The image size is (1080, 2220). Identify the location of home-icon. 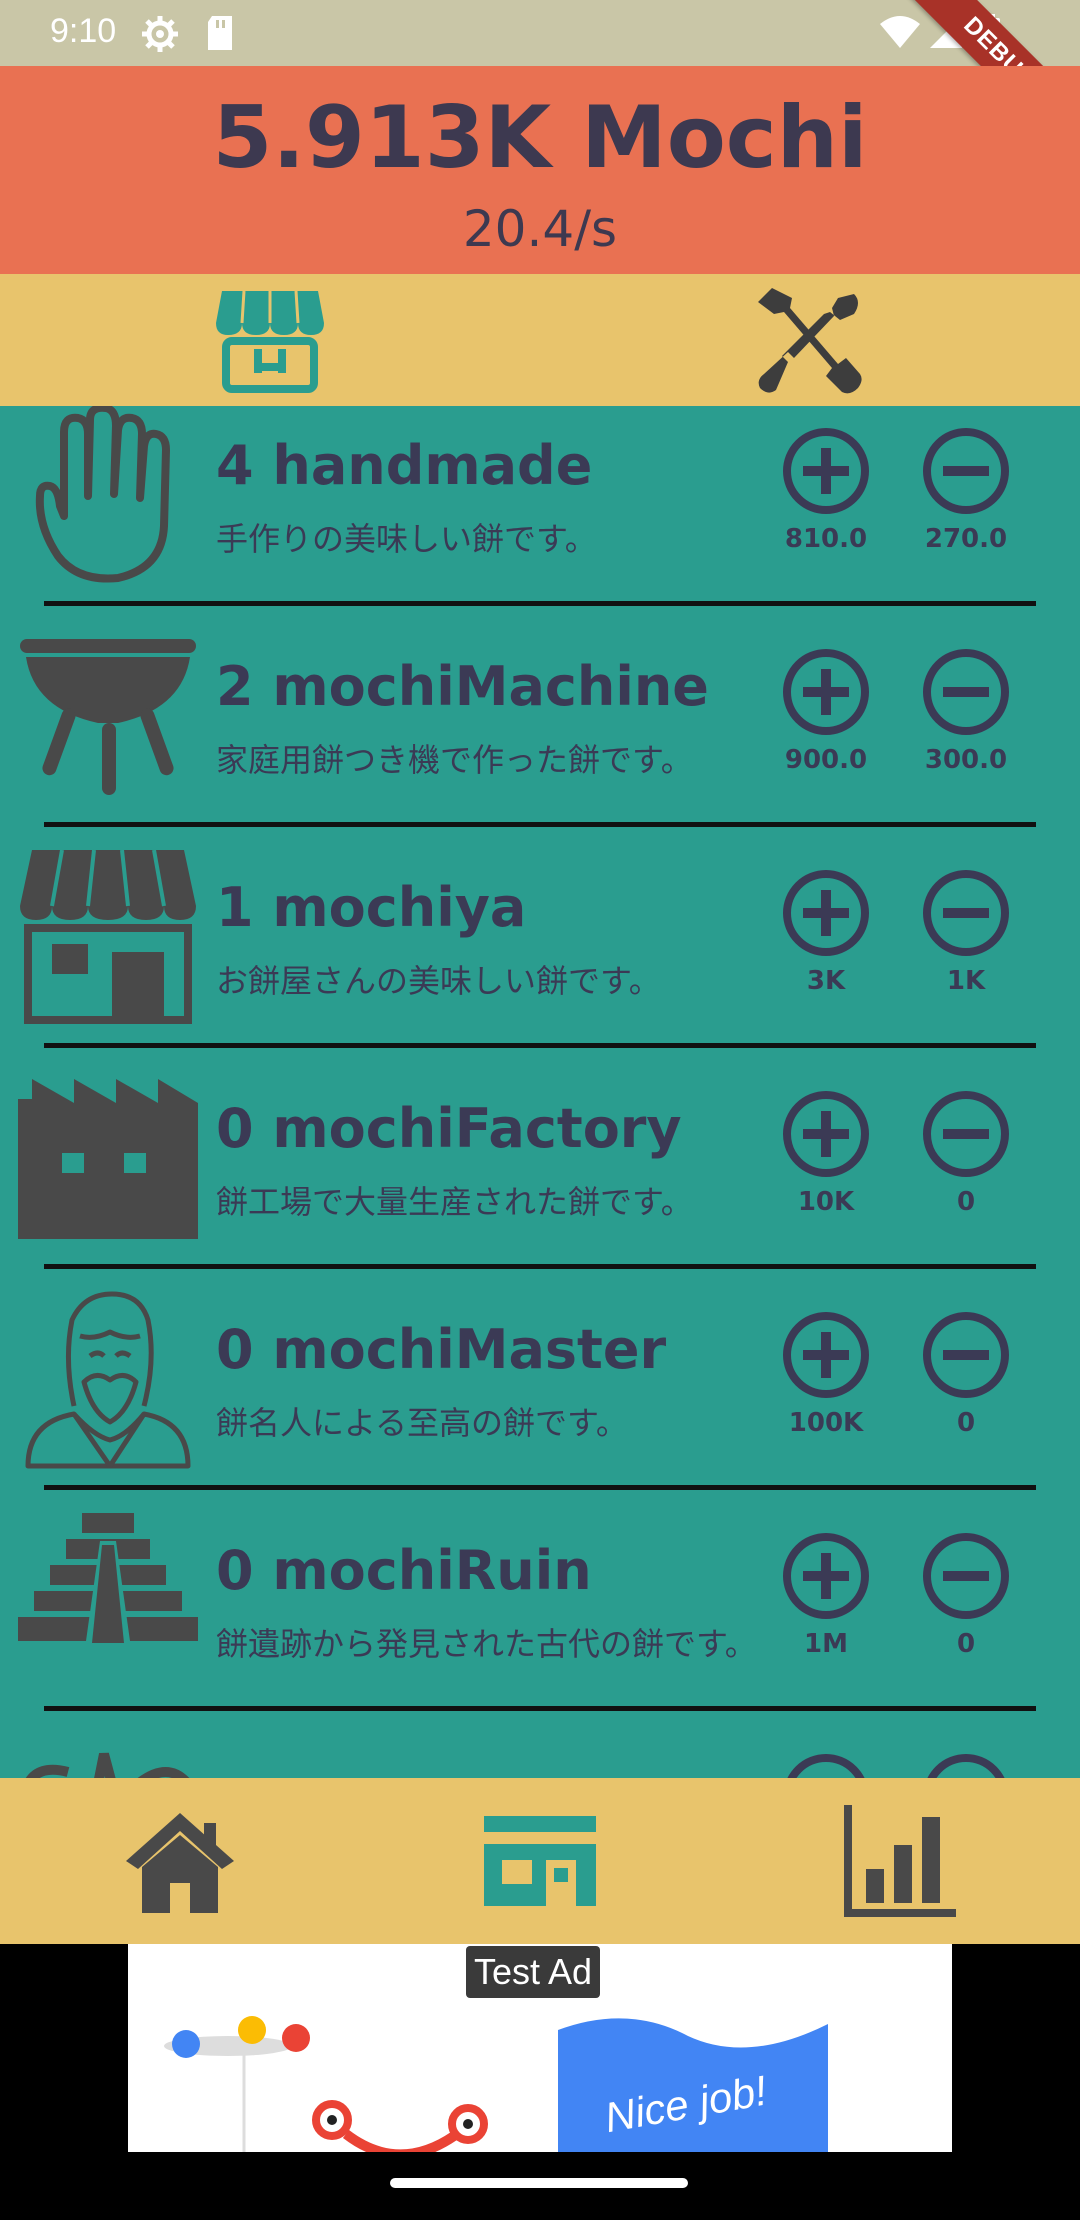
(180, 1863).